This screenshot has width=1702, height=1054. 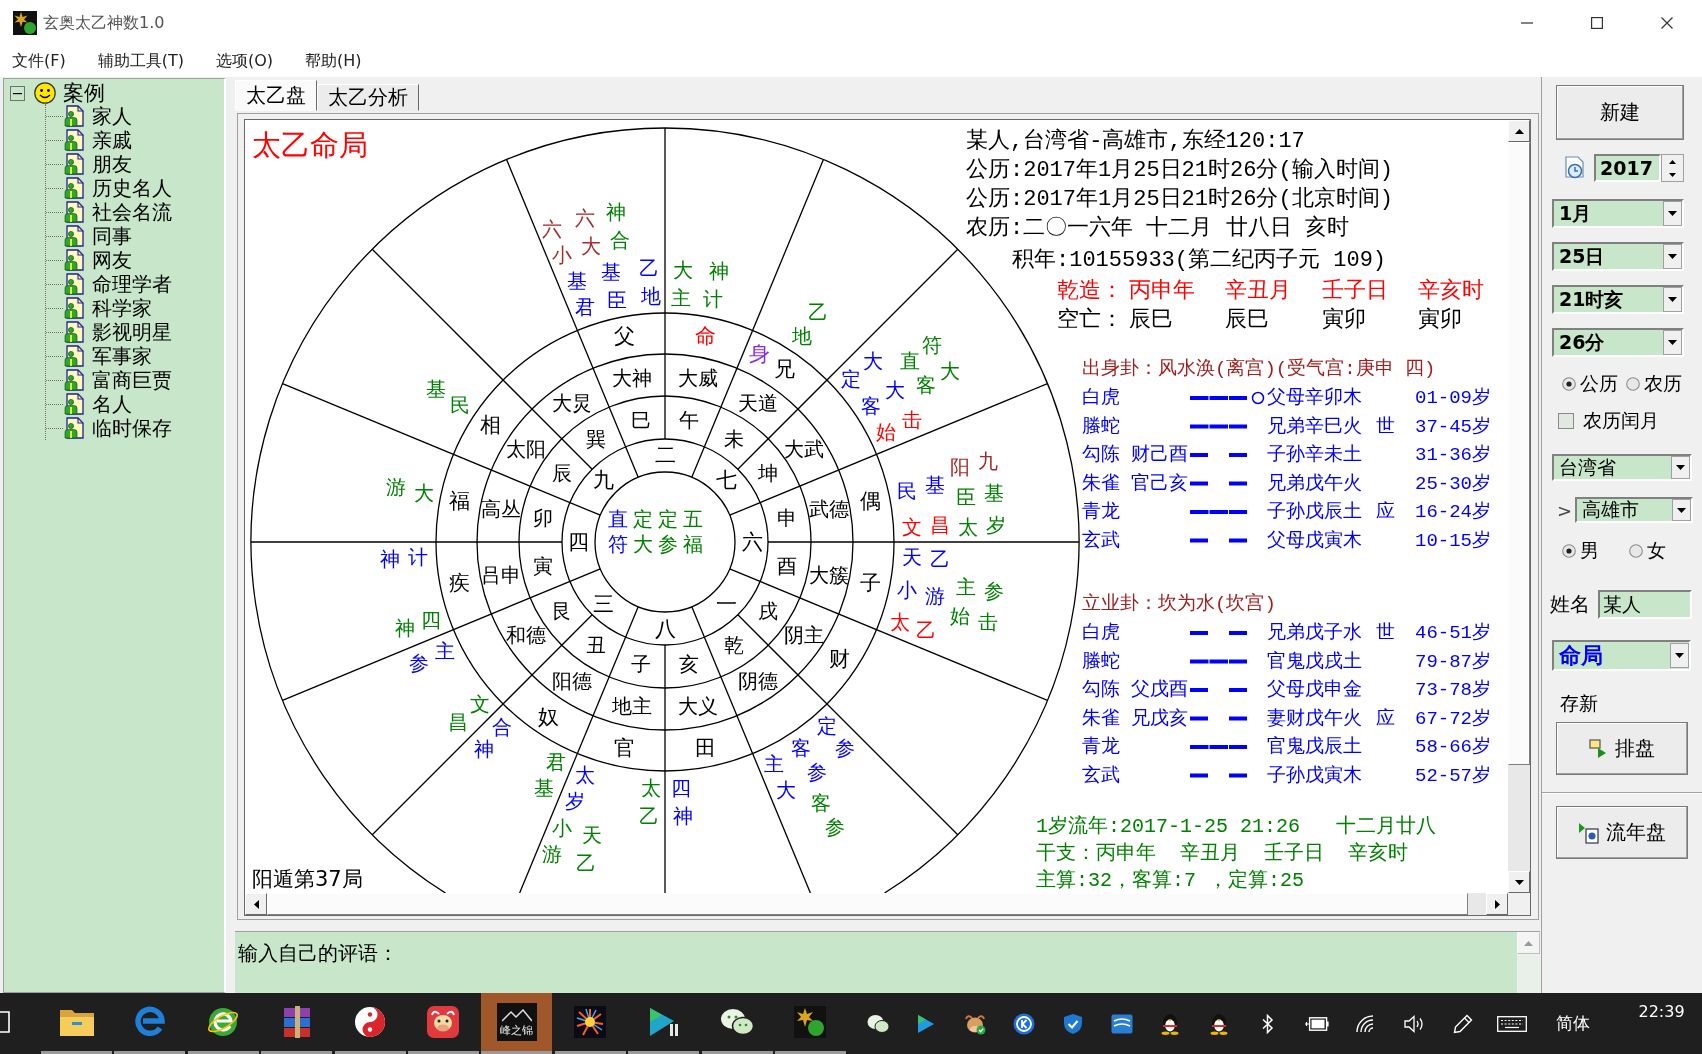 I want to click on gender-radio: 女, so click(x=1647, y=551).